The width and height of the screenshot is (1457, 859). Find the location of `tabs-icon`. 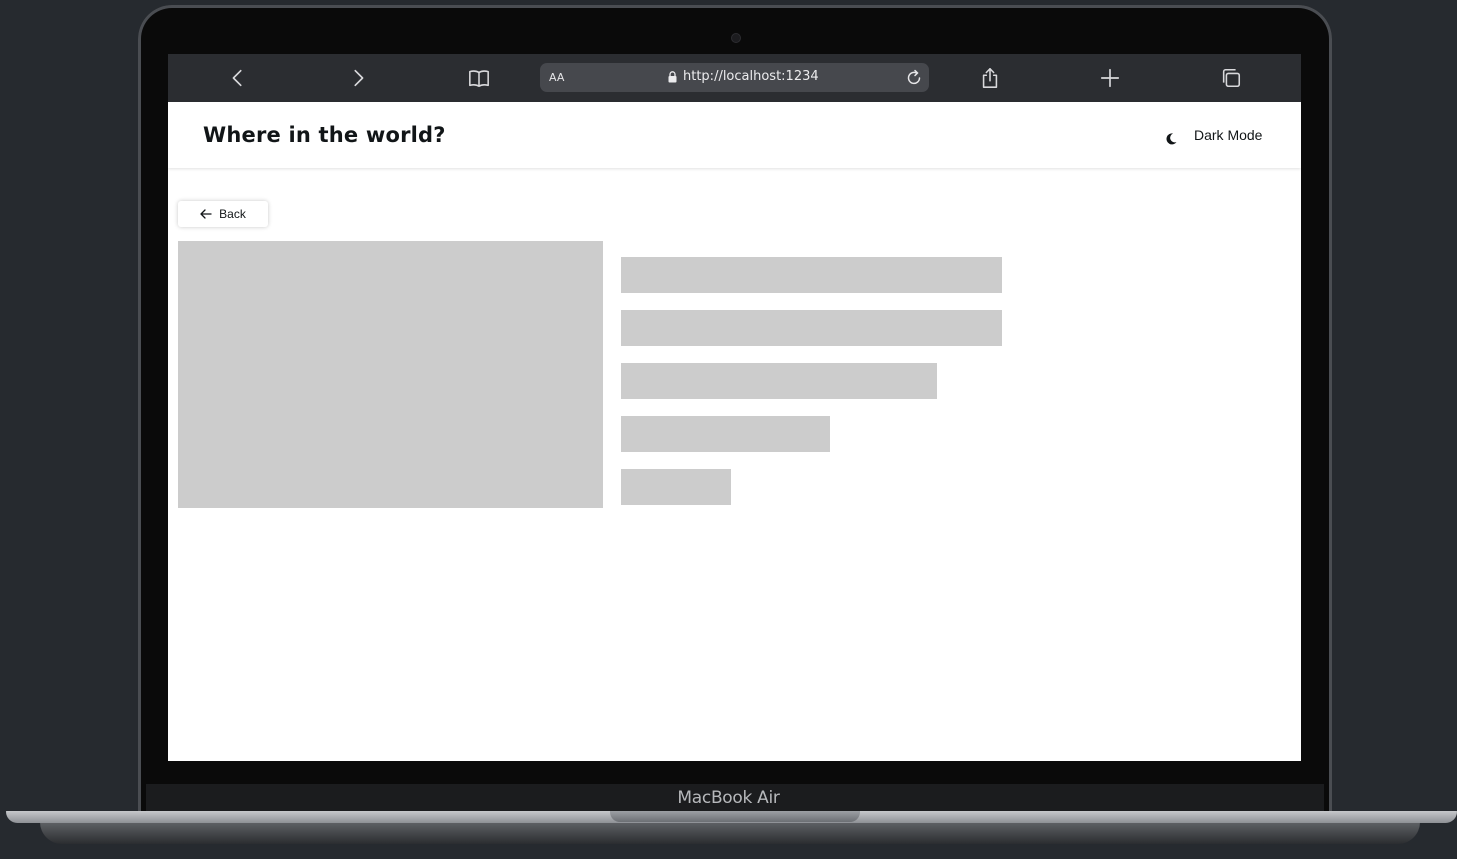

tabs-icon is located at coordinates (1231, 78).